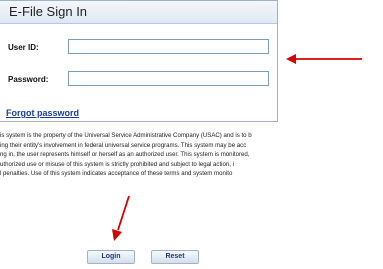  What do you see at coordinates (42, 113) in the screenshot?
I see `forgot-password-link: Forgot password` at bounding box center [42, 113].